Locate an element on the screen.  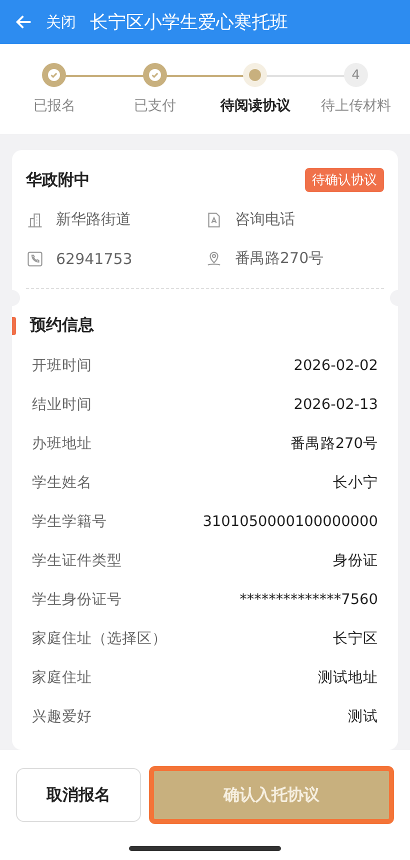
school-detail: 新华路街道 is located at coordinates (93, 219).